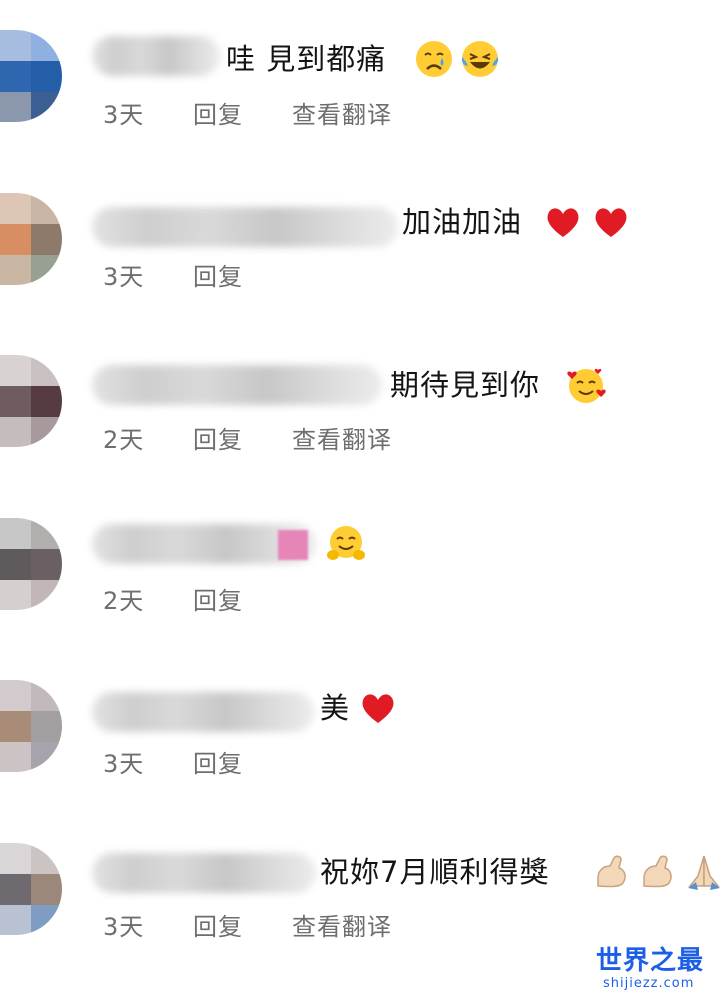 The image size is (725, 1003). Describe the element at coordinates (346, 543) in the screenshot. I see `hugging-face-icon` at that location.